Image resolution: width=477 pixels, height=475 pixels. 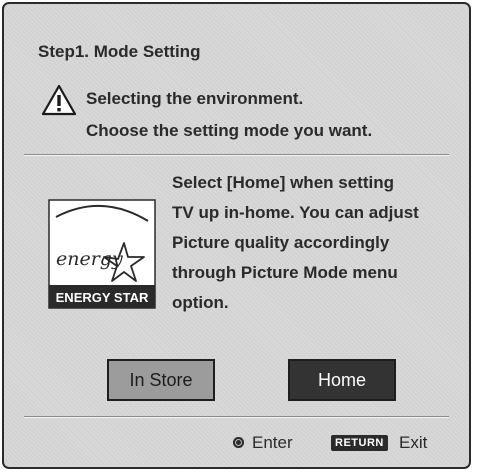 I want to click on energy-script-text: energy, so click(x=89, y=259).